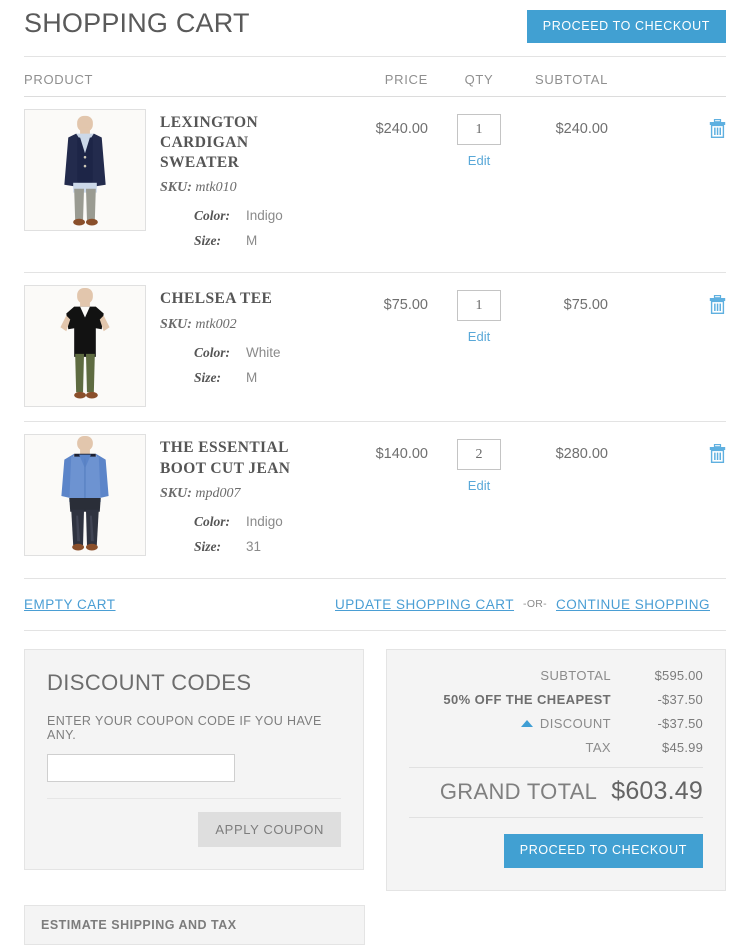 The width and height of the screenshot is (750, 945). I want to click on totals-label: 50% OFF THE CHEAPEST, so click(527, 699).